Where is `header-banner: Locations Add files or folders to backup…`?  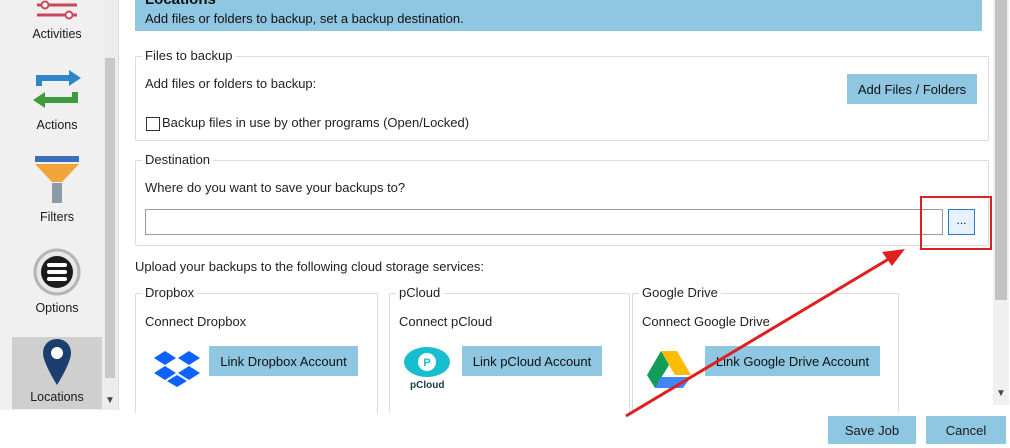 header-banner: Locations Add files or folders to backup… is located at coordinates (558, 15).